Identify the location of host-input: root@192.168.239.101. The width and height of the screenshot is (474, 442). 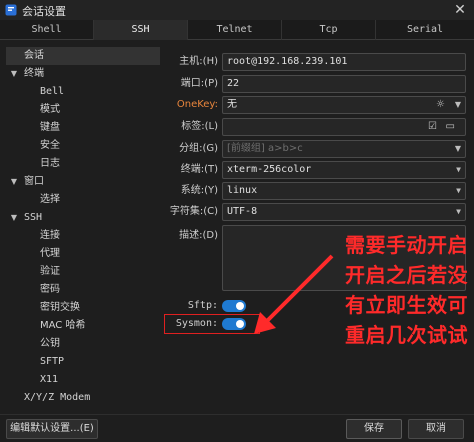
(344, 62).